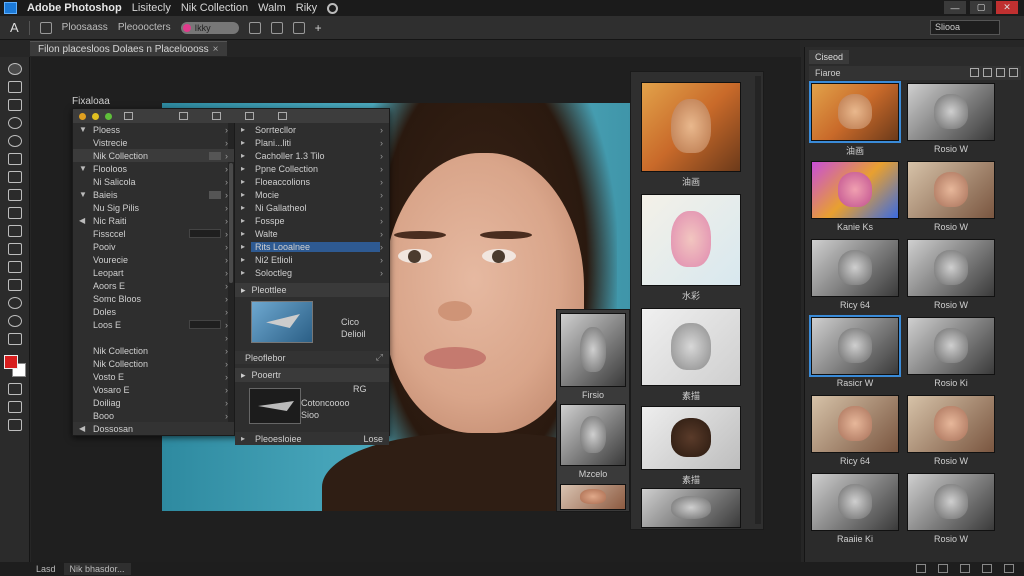  Describe the element at coordinates (14, 213) in the screenshot. I see `brush-tool-icon` at that location.